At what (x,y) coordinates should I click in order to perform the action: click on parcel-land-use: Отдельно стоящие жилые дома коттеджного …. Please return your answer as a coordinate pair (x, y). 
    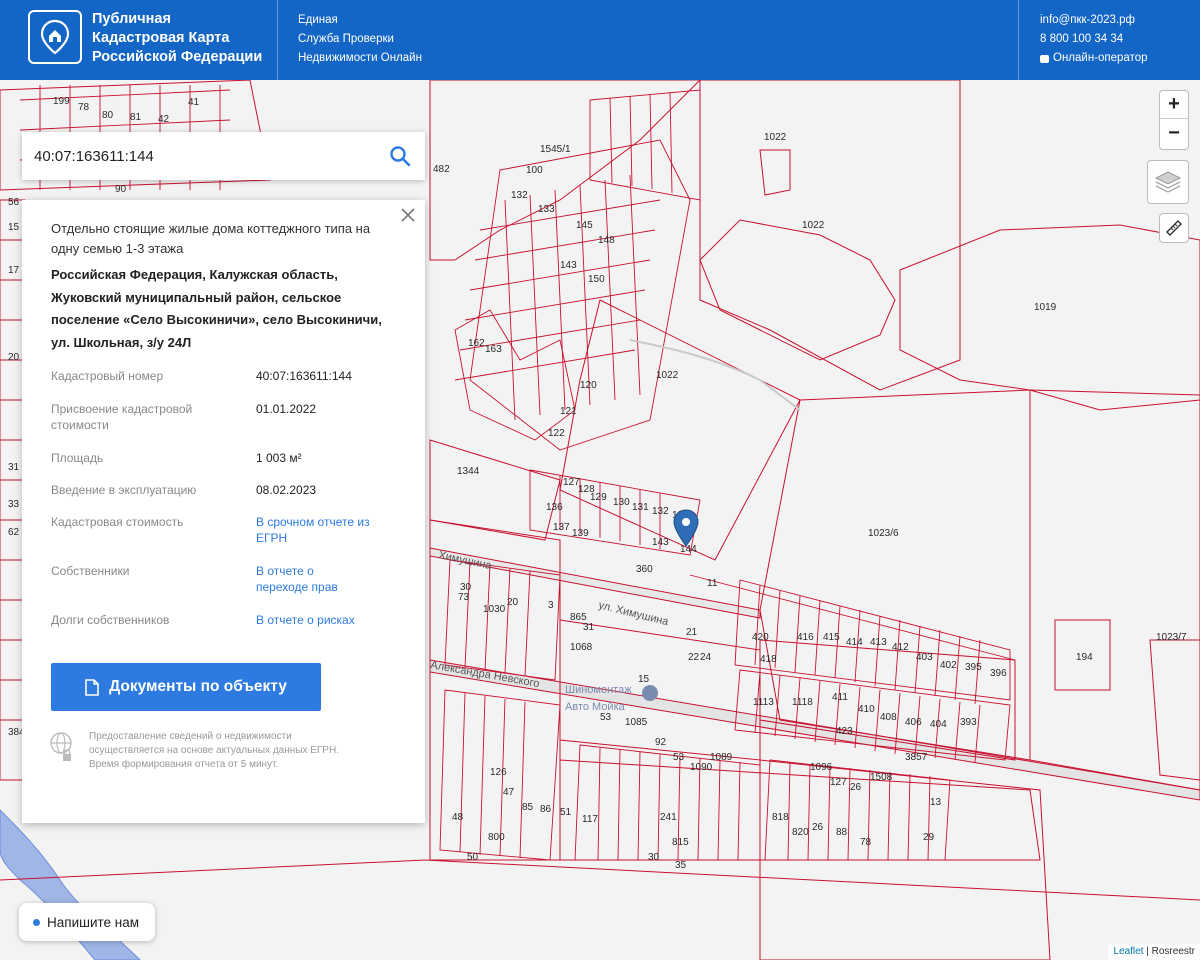
    Looking at the image, I should click on (211, 238).